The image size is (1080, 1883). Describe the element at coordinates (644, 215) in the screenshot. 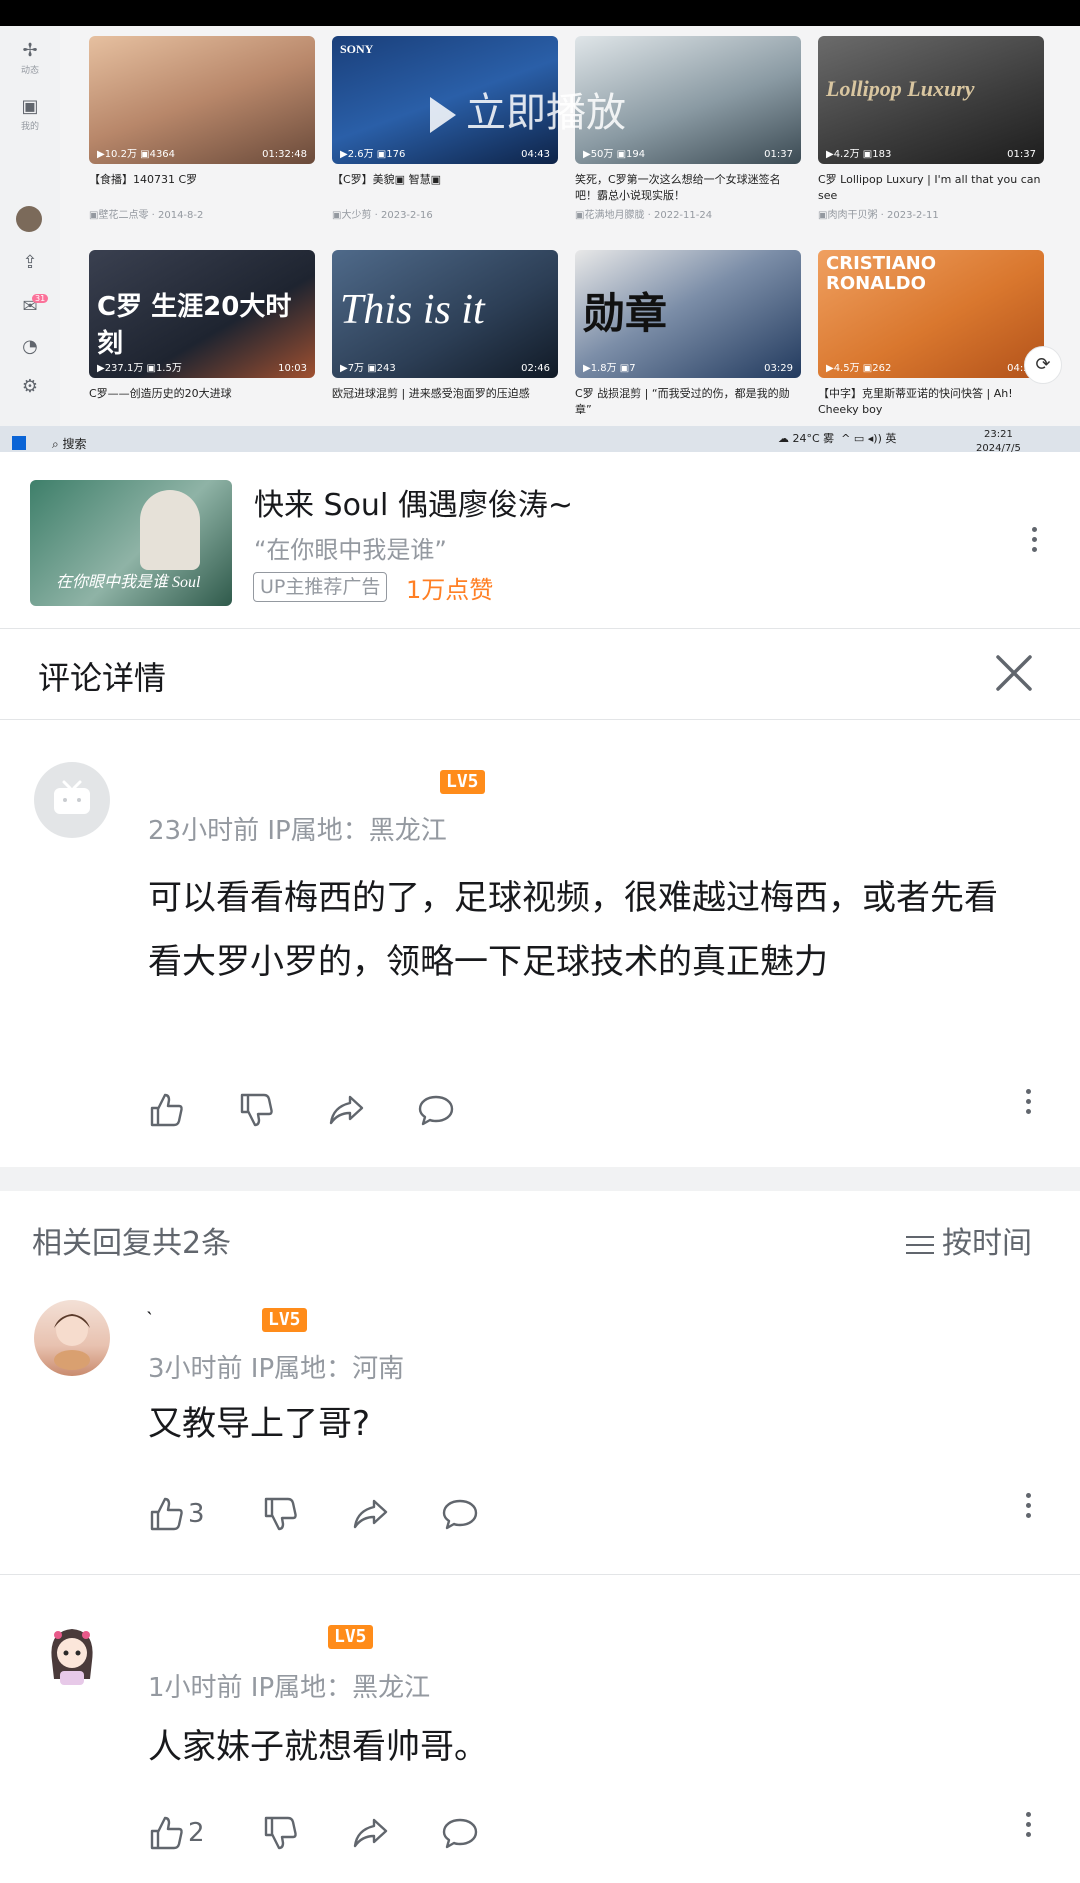

I see `video-author: ▣花满地月朦胧 · 2022-11-24` at that location.